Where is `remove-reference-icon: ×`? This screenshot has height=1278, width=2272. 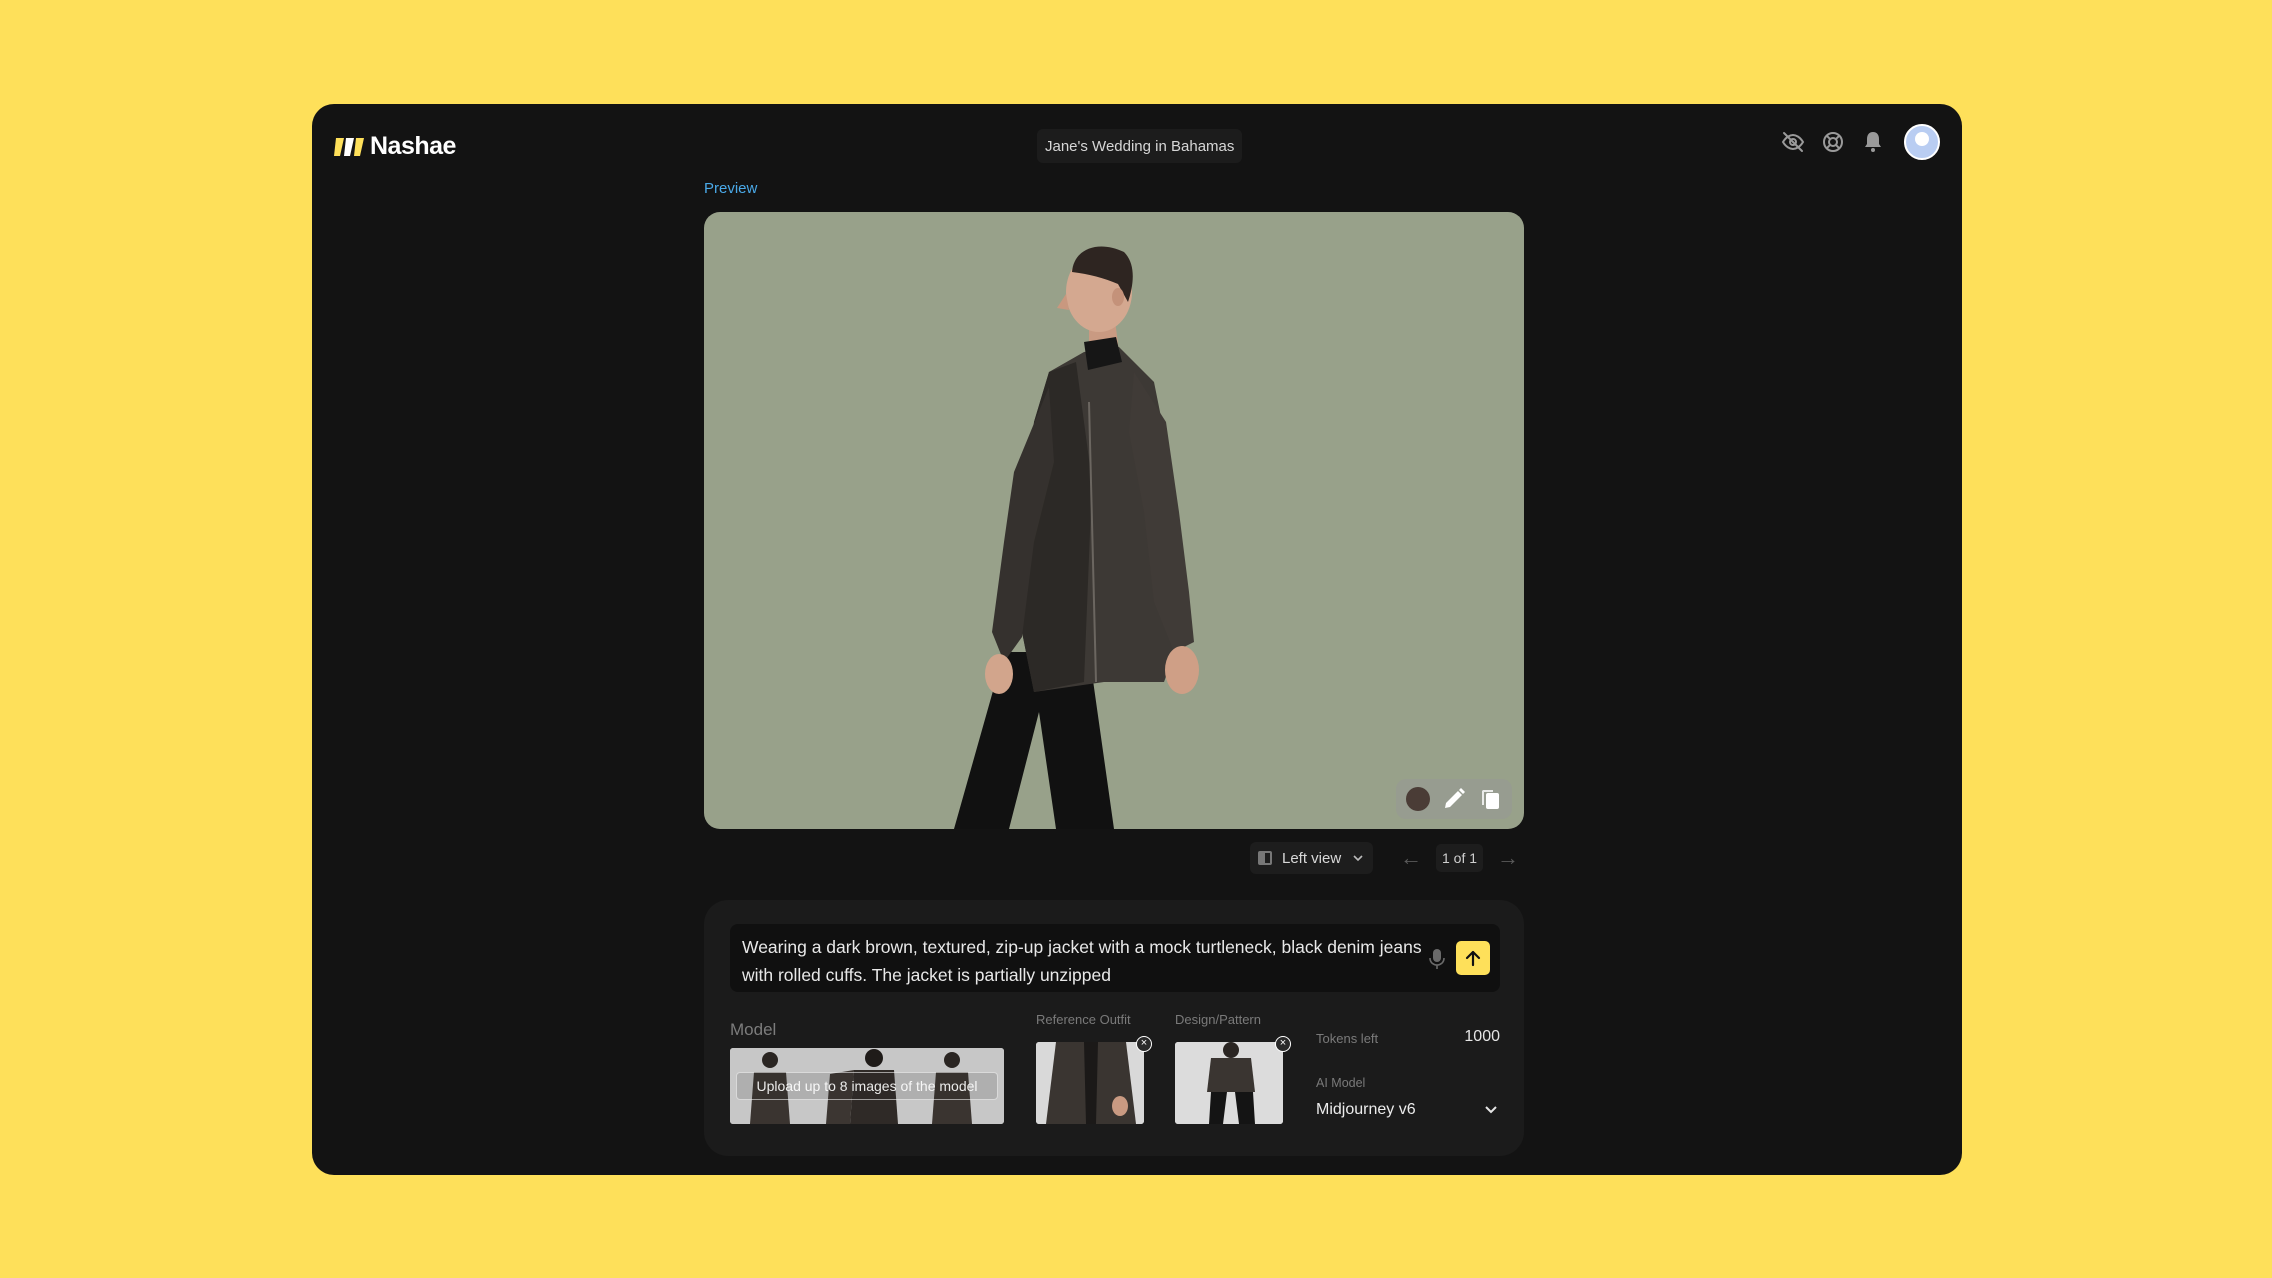 remove-reference-icon: × is located at coordinates (1144, 1044).